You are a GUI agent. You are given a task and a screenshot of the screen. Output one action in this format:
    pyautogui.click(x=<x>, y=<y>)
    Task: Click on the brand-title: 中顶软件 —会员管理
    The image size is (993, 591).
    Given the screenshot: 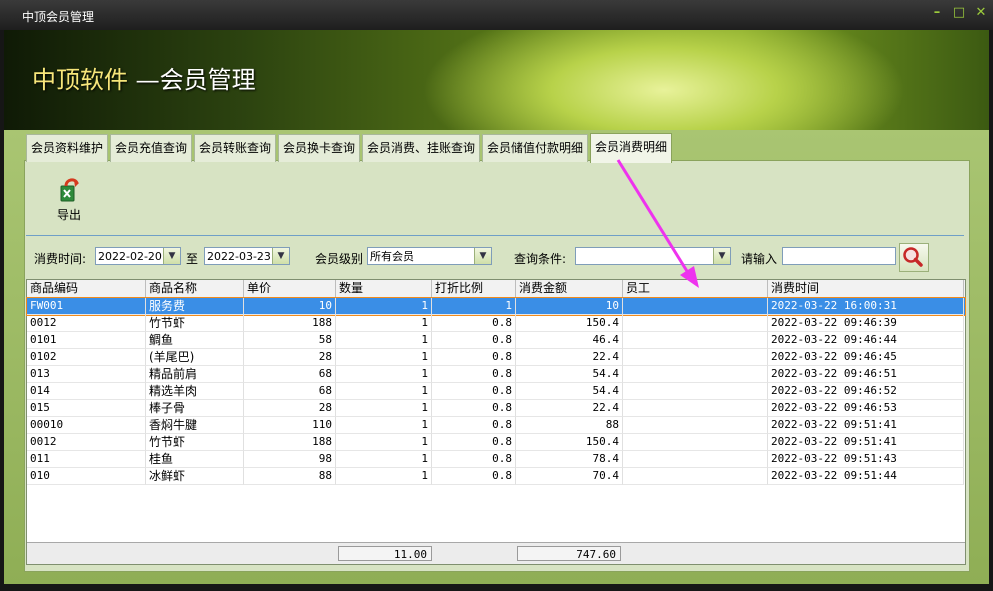 What is the action you would take?
    pyautogui.click(x=144, y=77)
    